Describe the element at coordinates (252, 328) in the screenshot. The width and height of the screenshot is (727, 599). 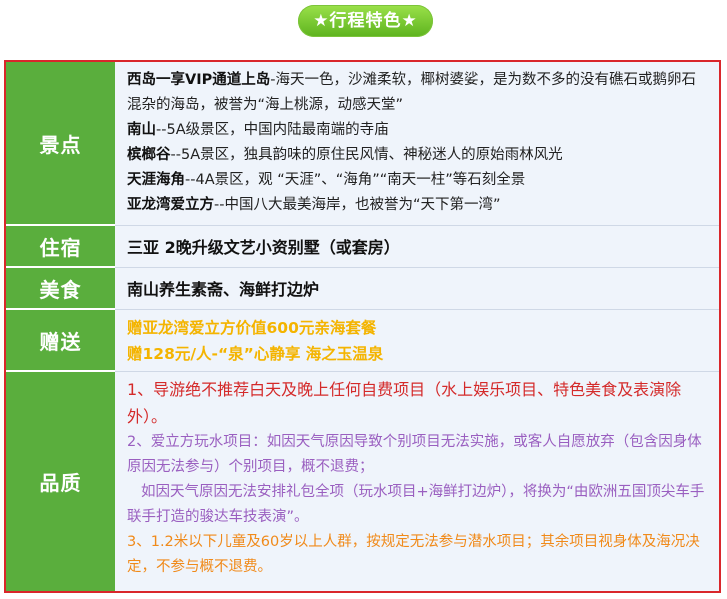
I see `gift-line-1: 赠亚龙湾爱立方价值600元亲海套餐` at that location.